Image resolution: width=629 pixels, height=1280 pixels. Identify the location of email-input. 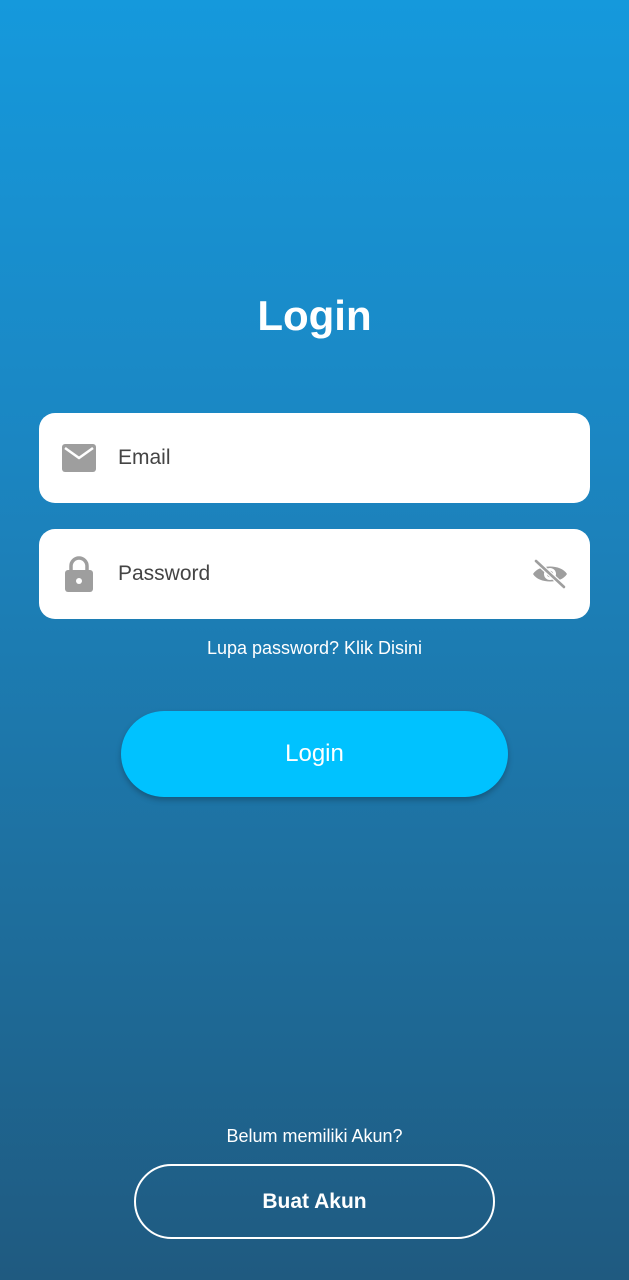
(328, 458).